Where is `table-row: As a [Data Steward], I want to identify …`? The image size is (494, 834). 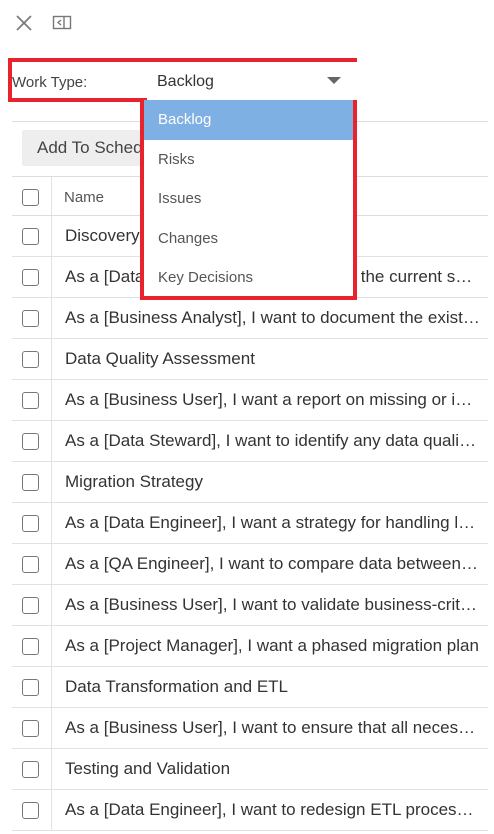 table-row: As a [Data Steward], I want to identify … is located at coordinates (250, 441).